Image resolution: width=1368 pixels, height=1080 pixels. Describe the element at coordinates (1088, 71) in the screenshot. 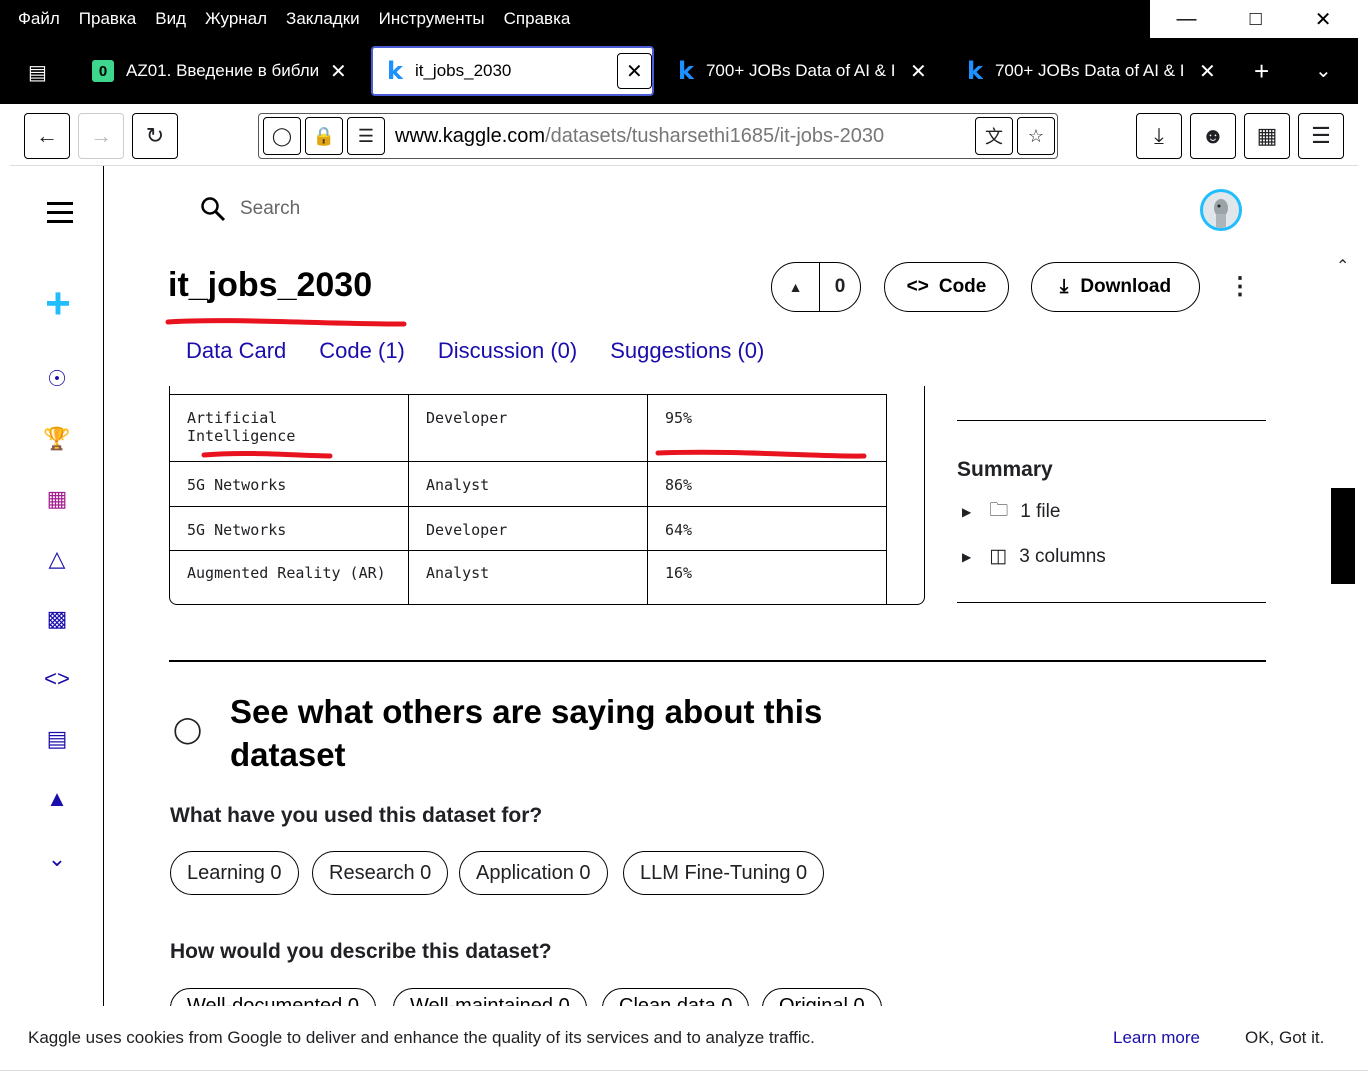

I see `browser-tab-4: k 700+ JOBs Data of AI & I ✕` at that location.